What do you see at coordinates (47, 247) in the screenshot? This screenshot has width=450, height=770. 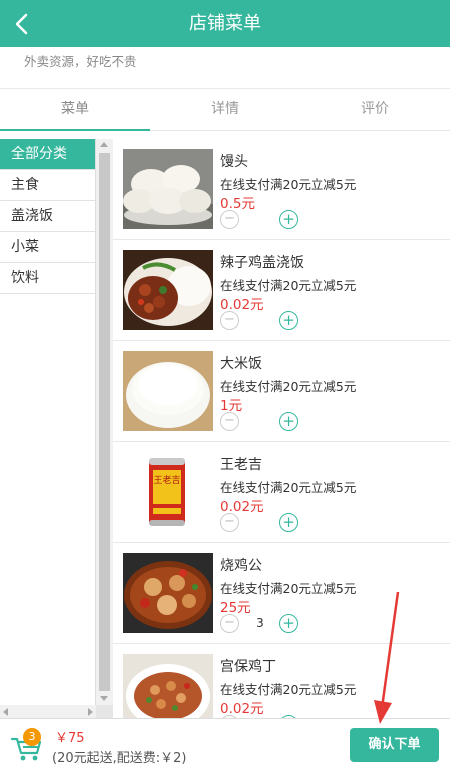 I see `category-item-side-dish: 小菜` at bounding box center [47, 247].